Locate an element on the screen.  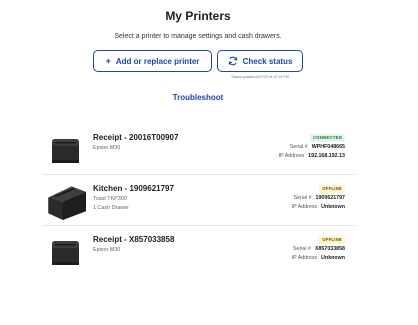
ip-field: IP Address 192.168.192.13 is located at coordinates (312, 156).